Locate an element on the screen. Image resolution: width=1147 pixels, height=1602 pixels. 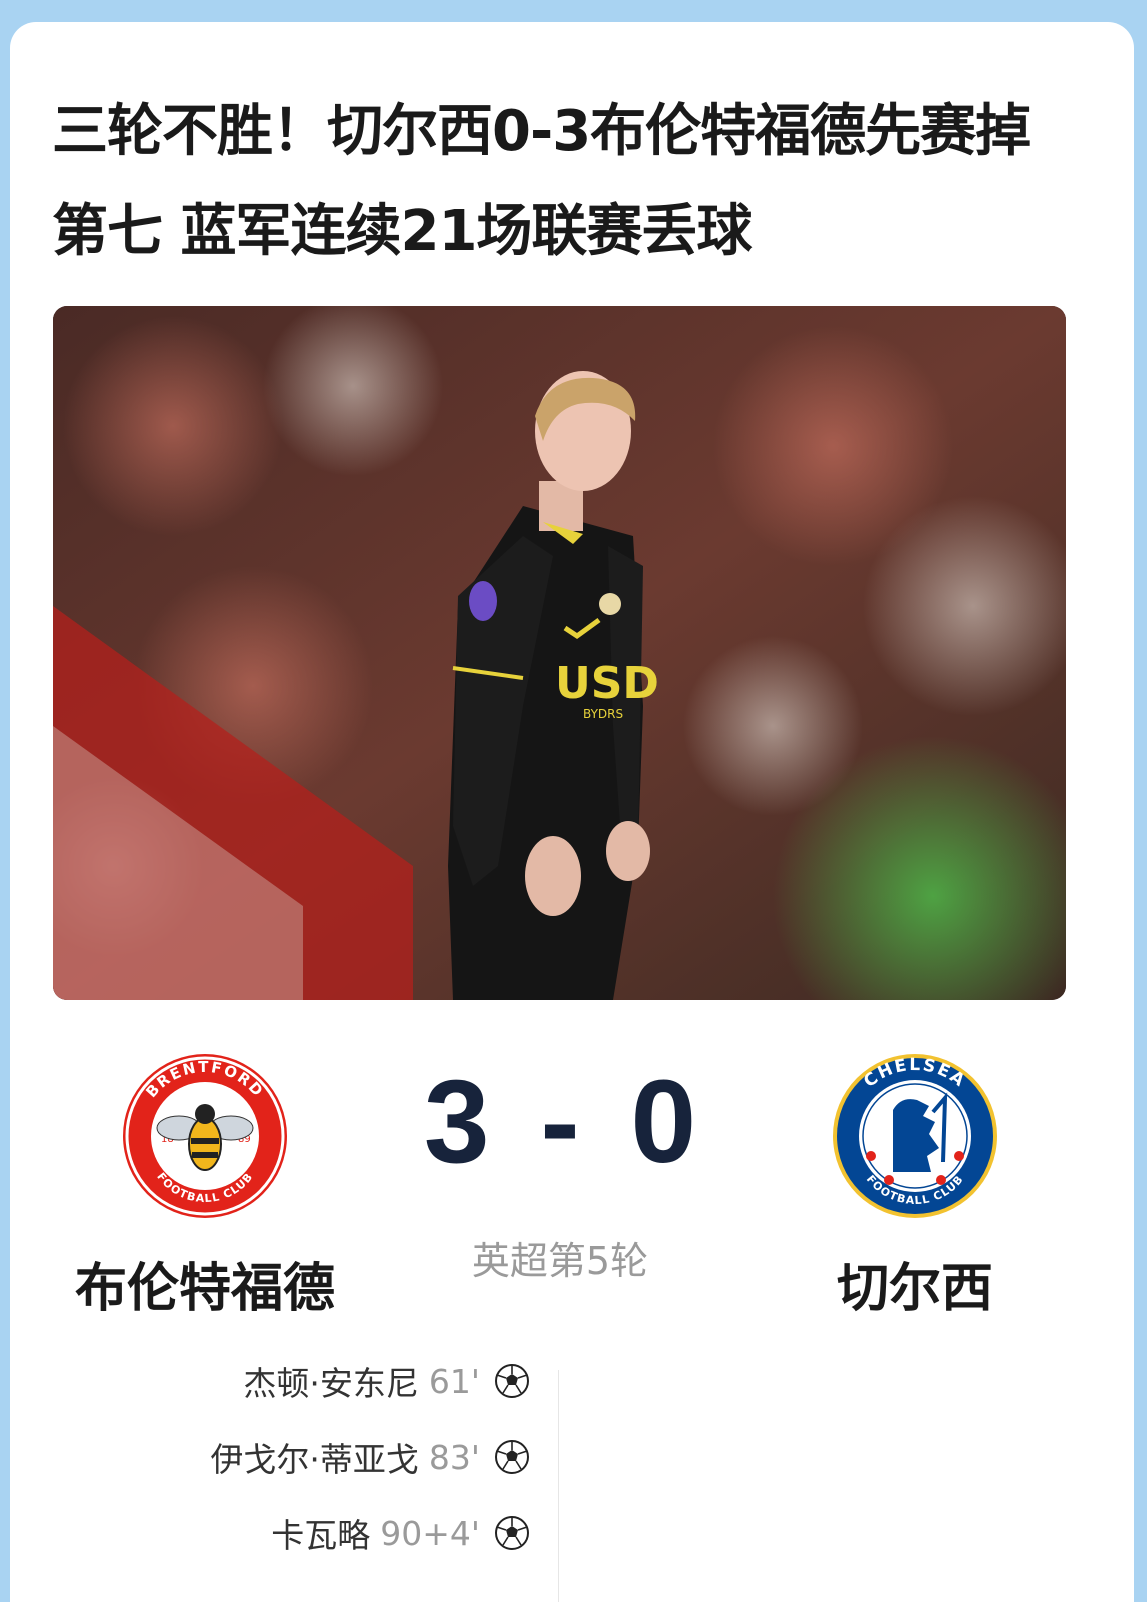
home-score: 3 is located at coordinates (456, 1122).